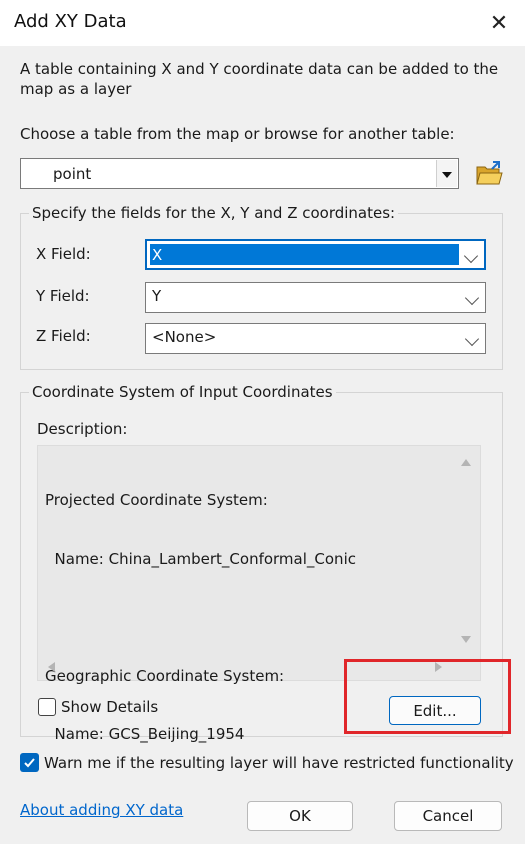 Image resolution: width=525 pixels, height=844 pixels. What do you see at coordinates (157, 255) in the screenshot?
I see `x-field-value: X` at bounding box center [157, 255].